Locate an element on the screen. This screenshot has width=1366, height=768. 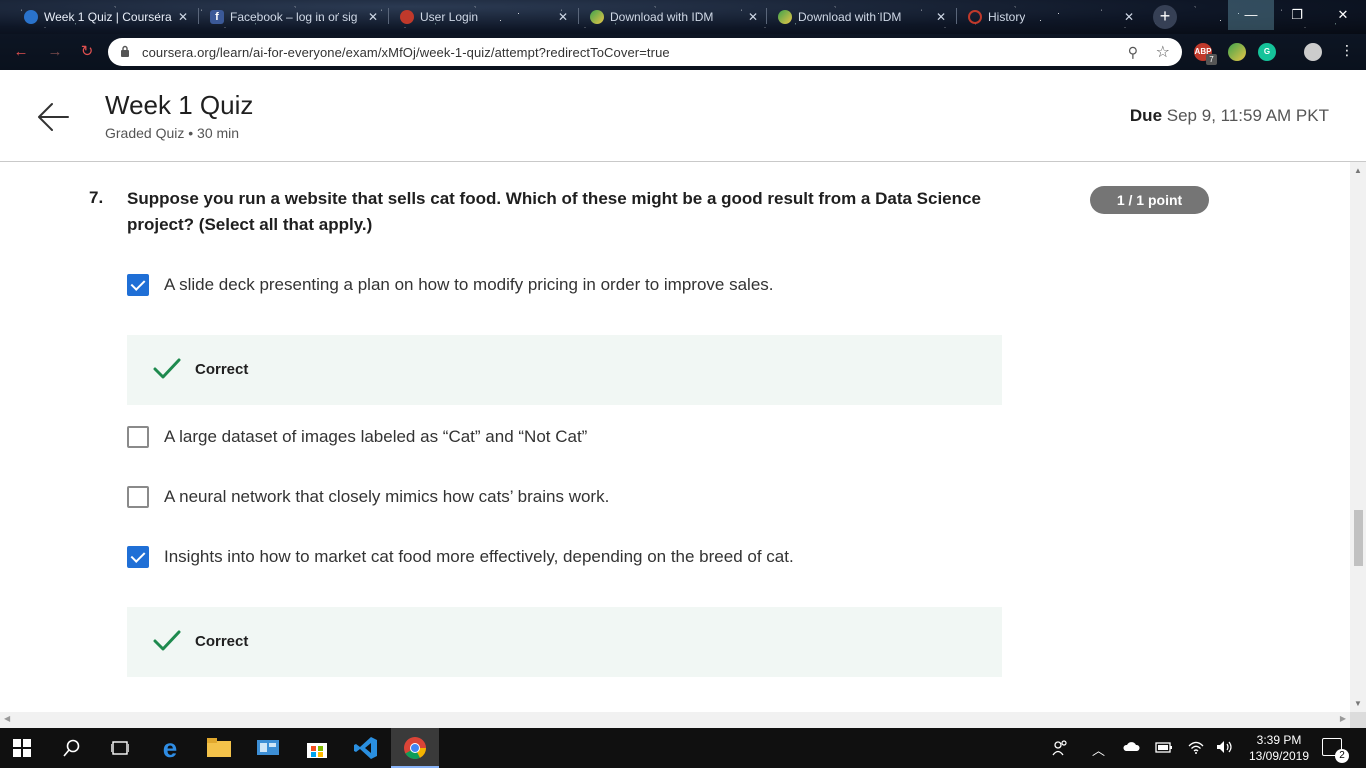
page-title: Week 1 Quiz is located at coordinates (179, 105).